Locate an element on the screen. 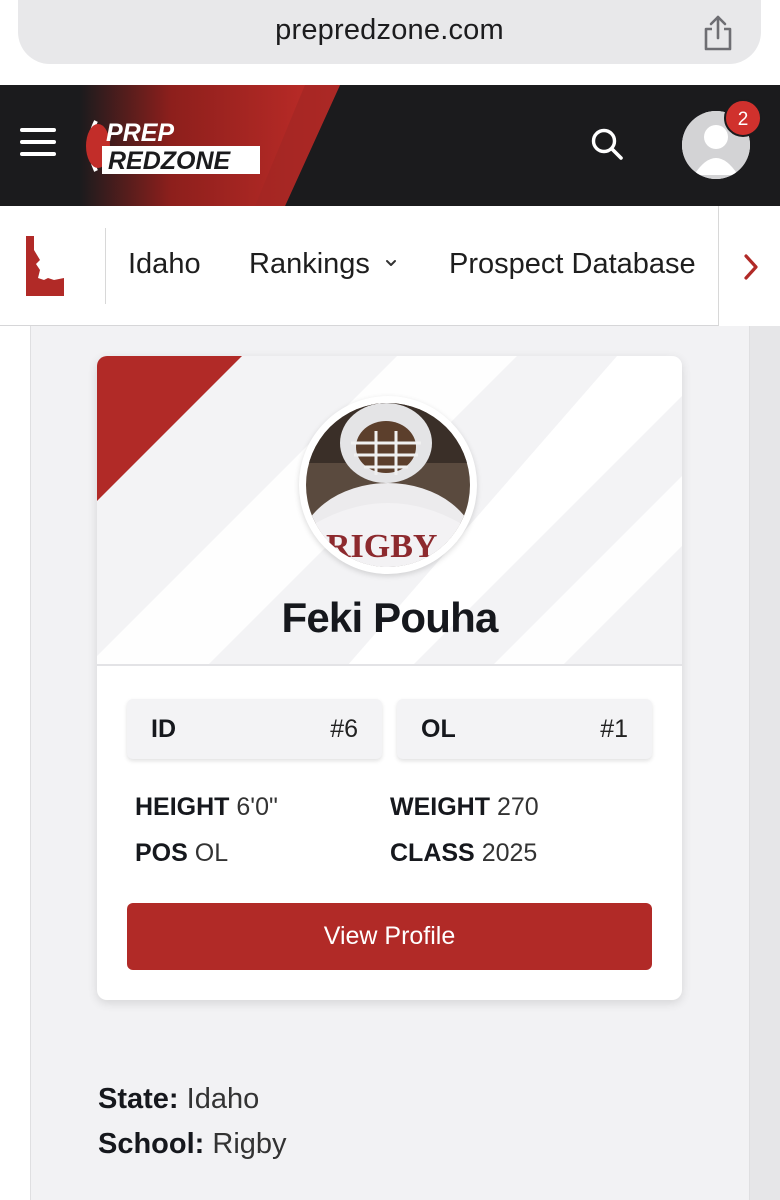 Image resolution: width=780 pixels, height=1200 pixels. class-stat: CLASS 2025 is located at coordinates (463, 853).